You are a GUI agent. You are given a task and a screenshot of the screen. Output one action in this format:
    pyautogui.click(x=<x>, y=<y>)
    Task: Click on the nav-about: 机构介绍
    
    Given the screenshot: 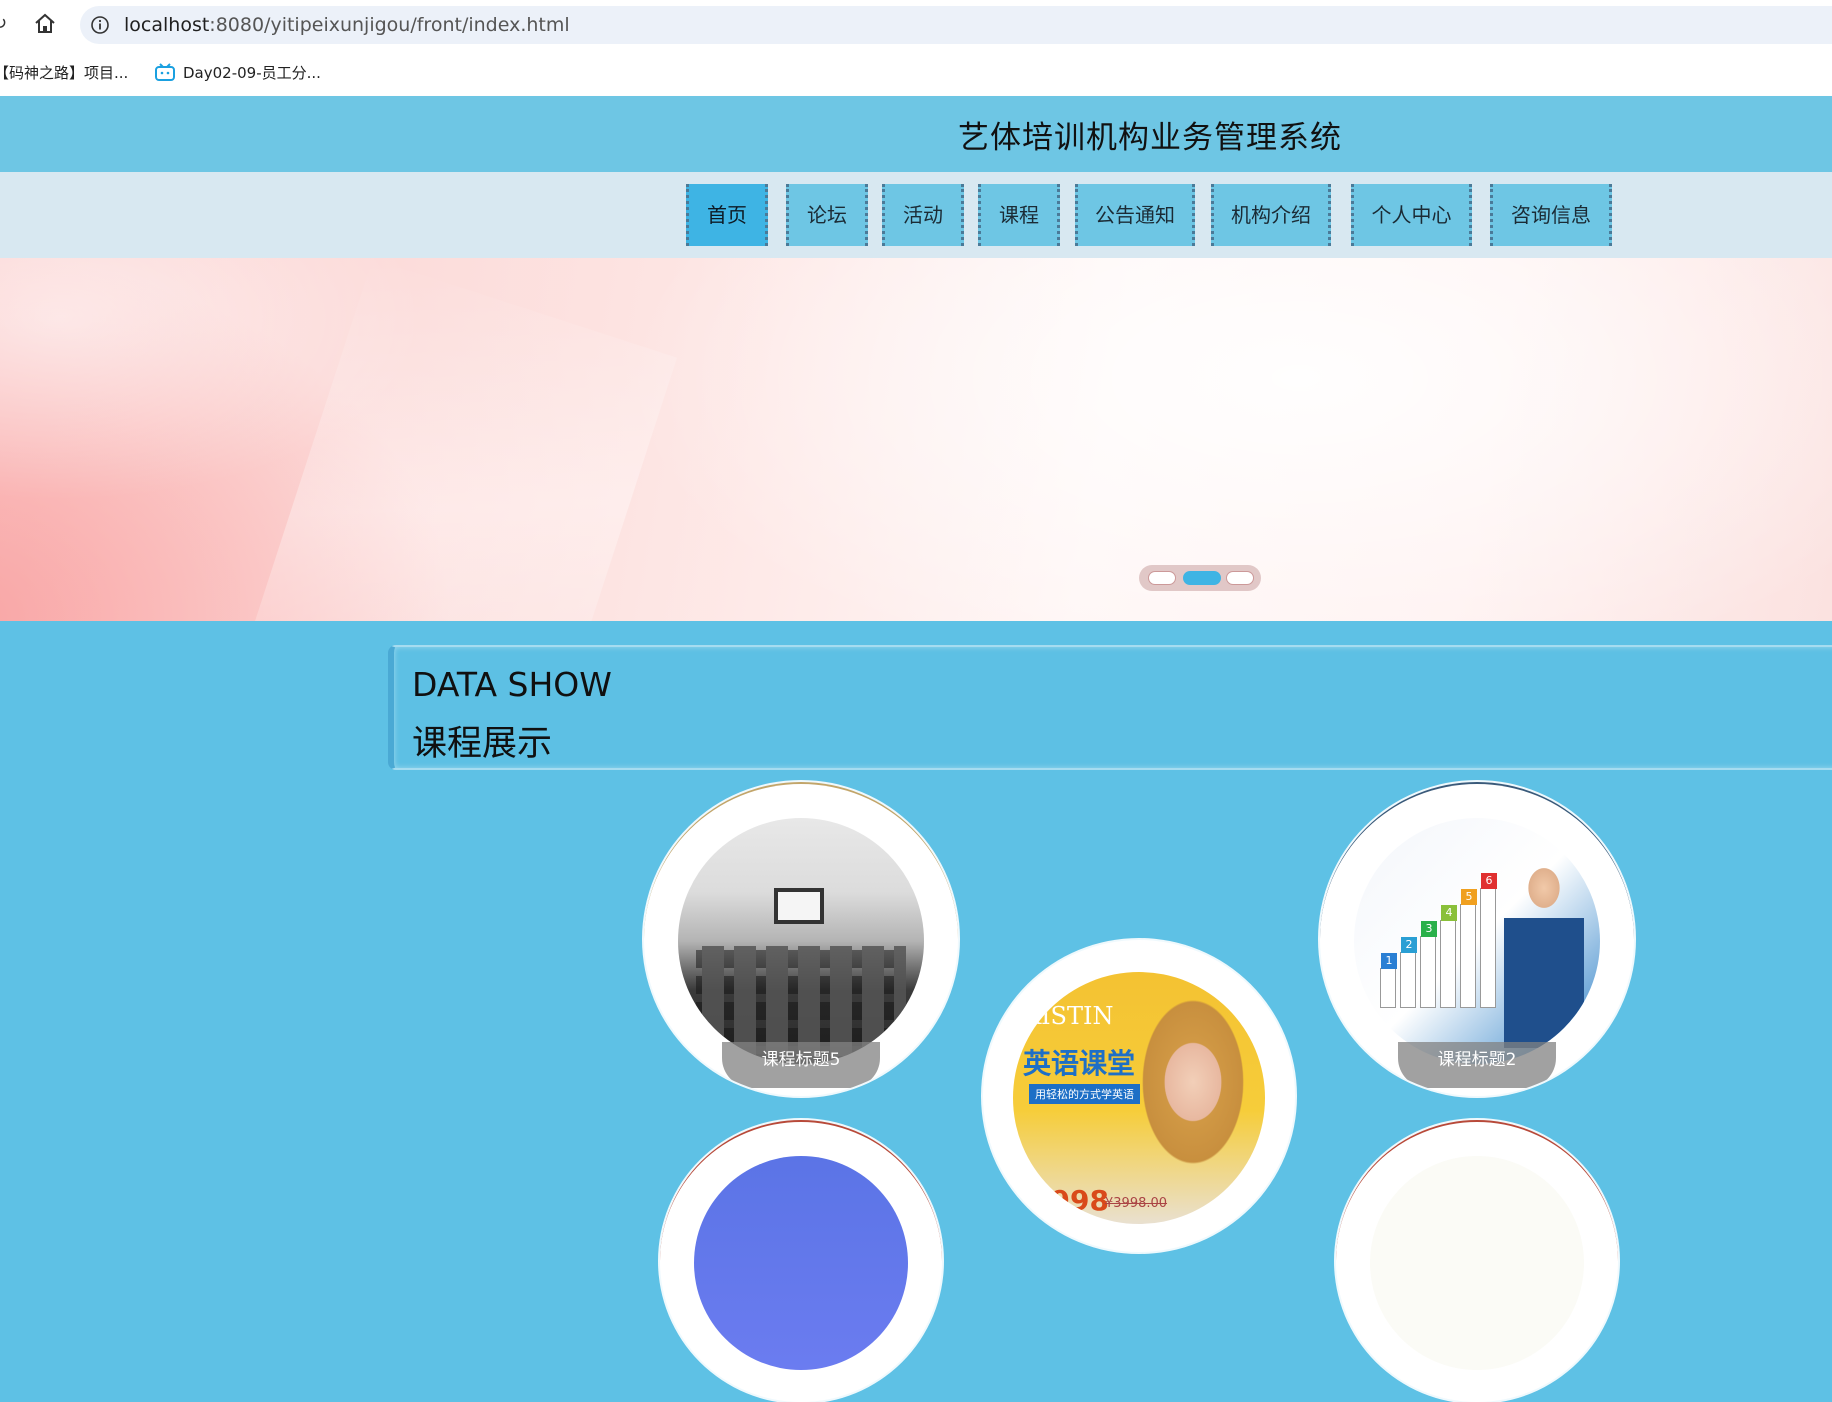 What is the action you would take?
    pyautogui.click(x=1271, y=215)
    